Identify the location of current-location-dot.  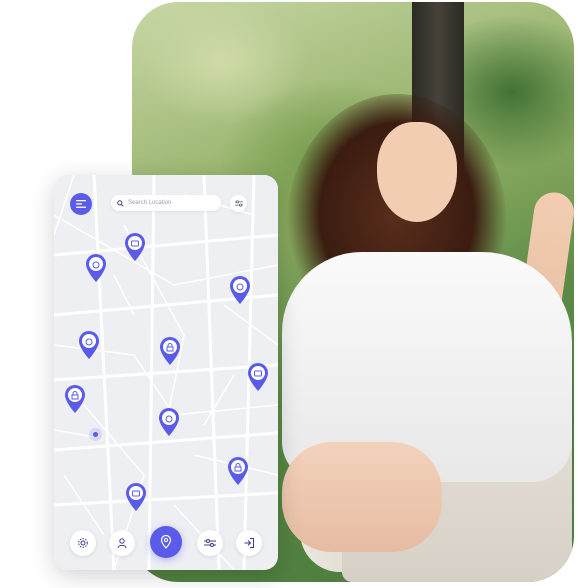
(95, 434).